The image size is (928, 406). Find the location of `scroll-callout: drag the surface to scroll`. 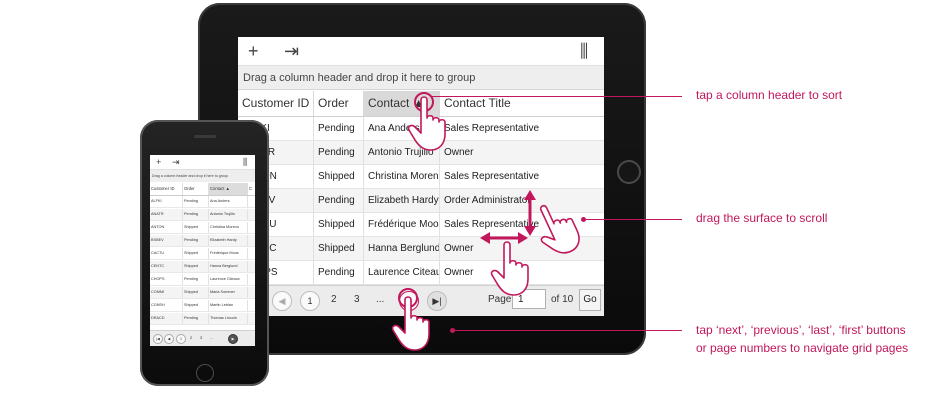

scroll-callout: drag the surface to scroll is located at coordinates (762, 218).